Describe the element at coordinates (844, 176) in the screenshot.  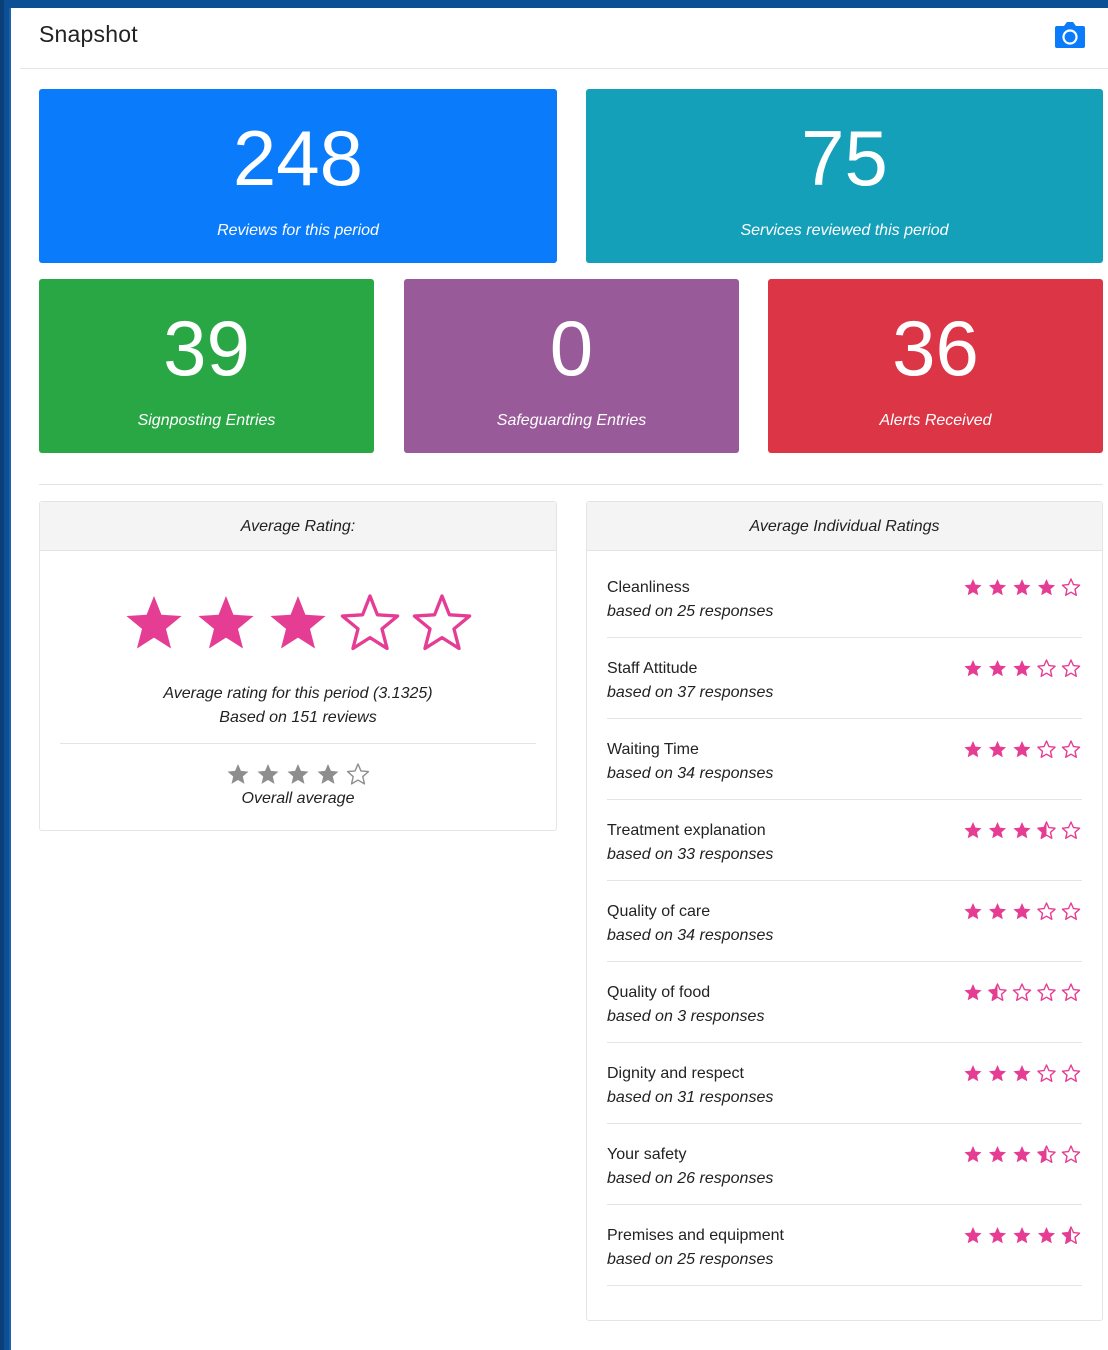
I see `stat-card-services: 75 Services reviewed this period` at that location.